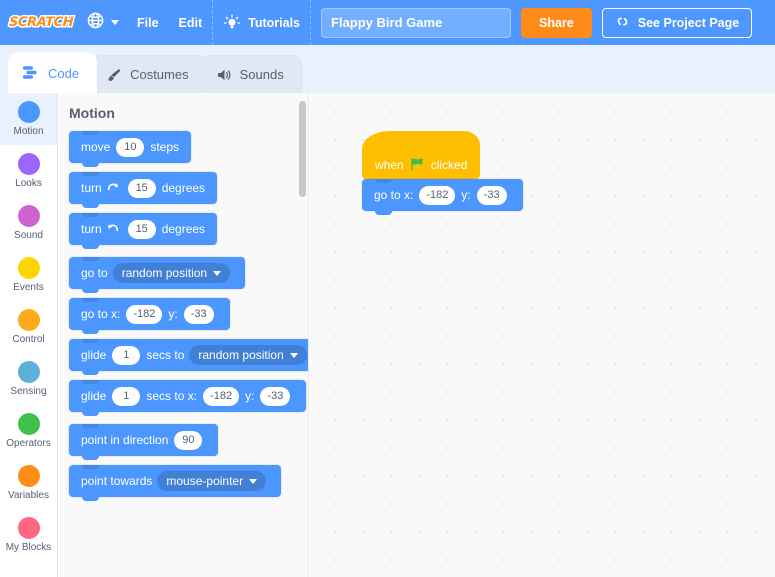 Image resolution: width=775 pixels, height=577 pixels. Describe the element at coordinates (103, 23) in the screenshot. I see `language-selector` at that location.